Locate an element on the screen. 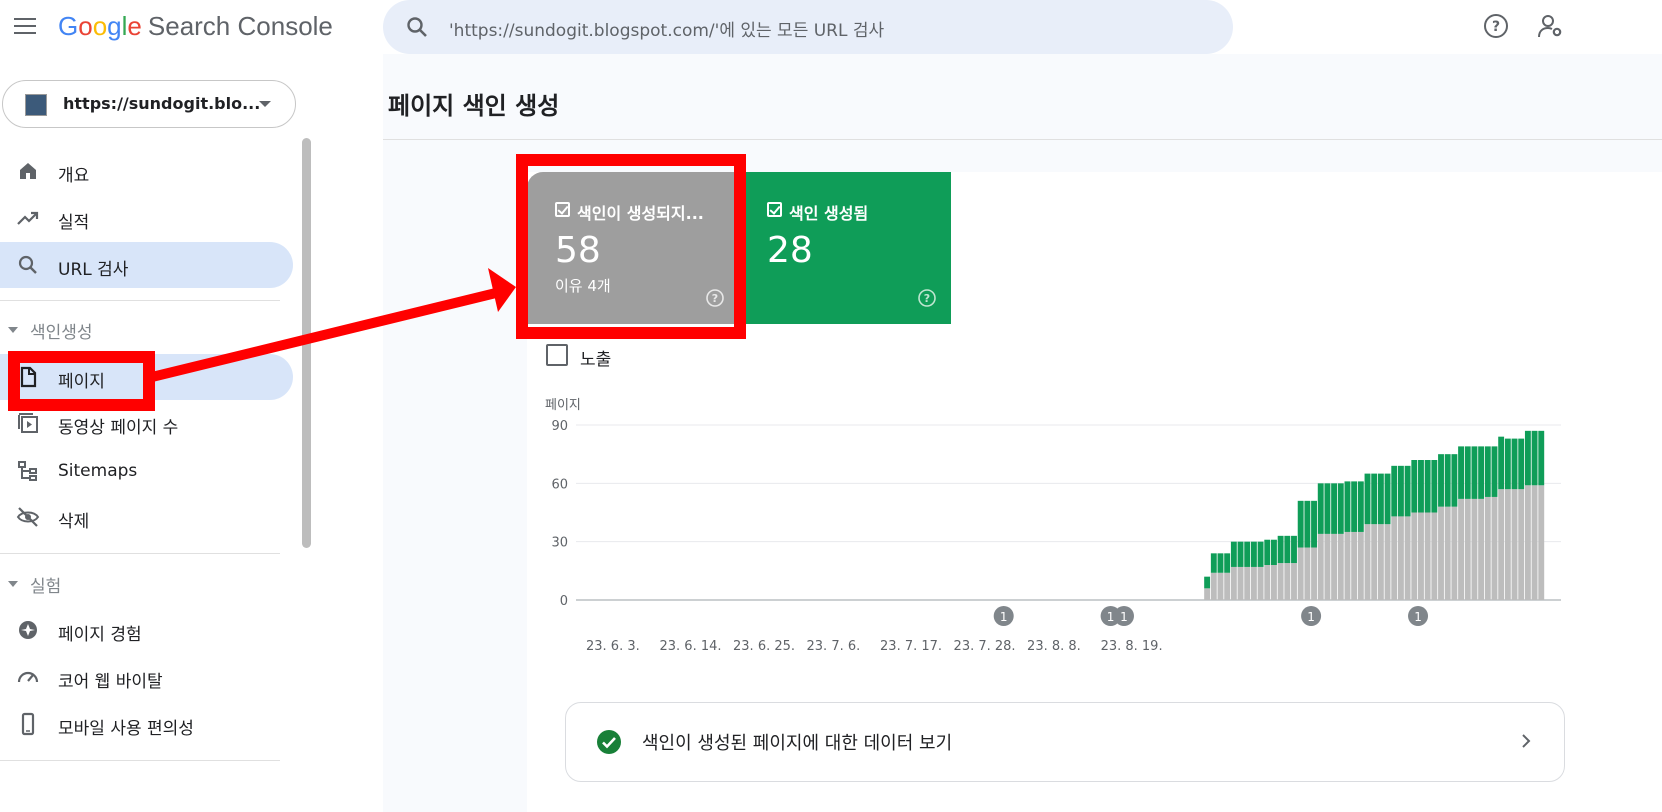 The height and width of the screenshot is (812, 1662). x-tick-label: 23. 7. 28. is located at coordinates (985, 646).